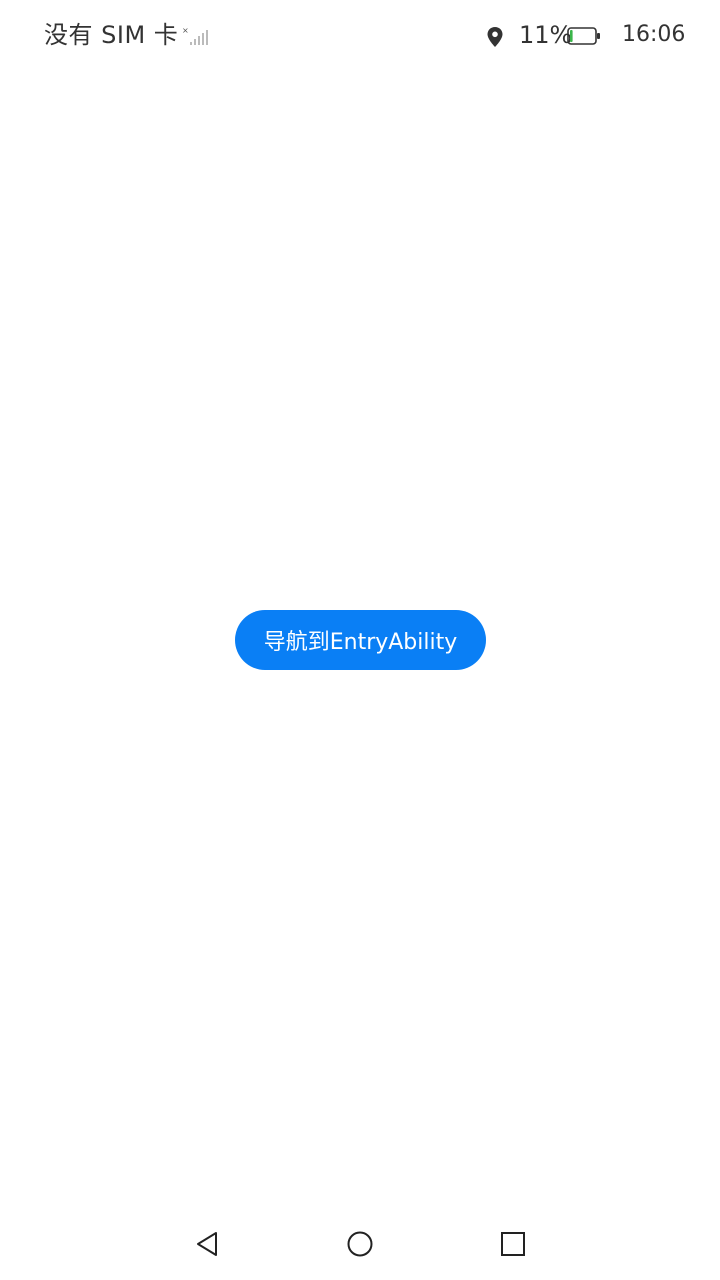 The image size is (720, 1280). I want to click on back-button, so click(207, 1244).